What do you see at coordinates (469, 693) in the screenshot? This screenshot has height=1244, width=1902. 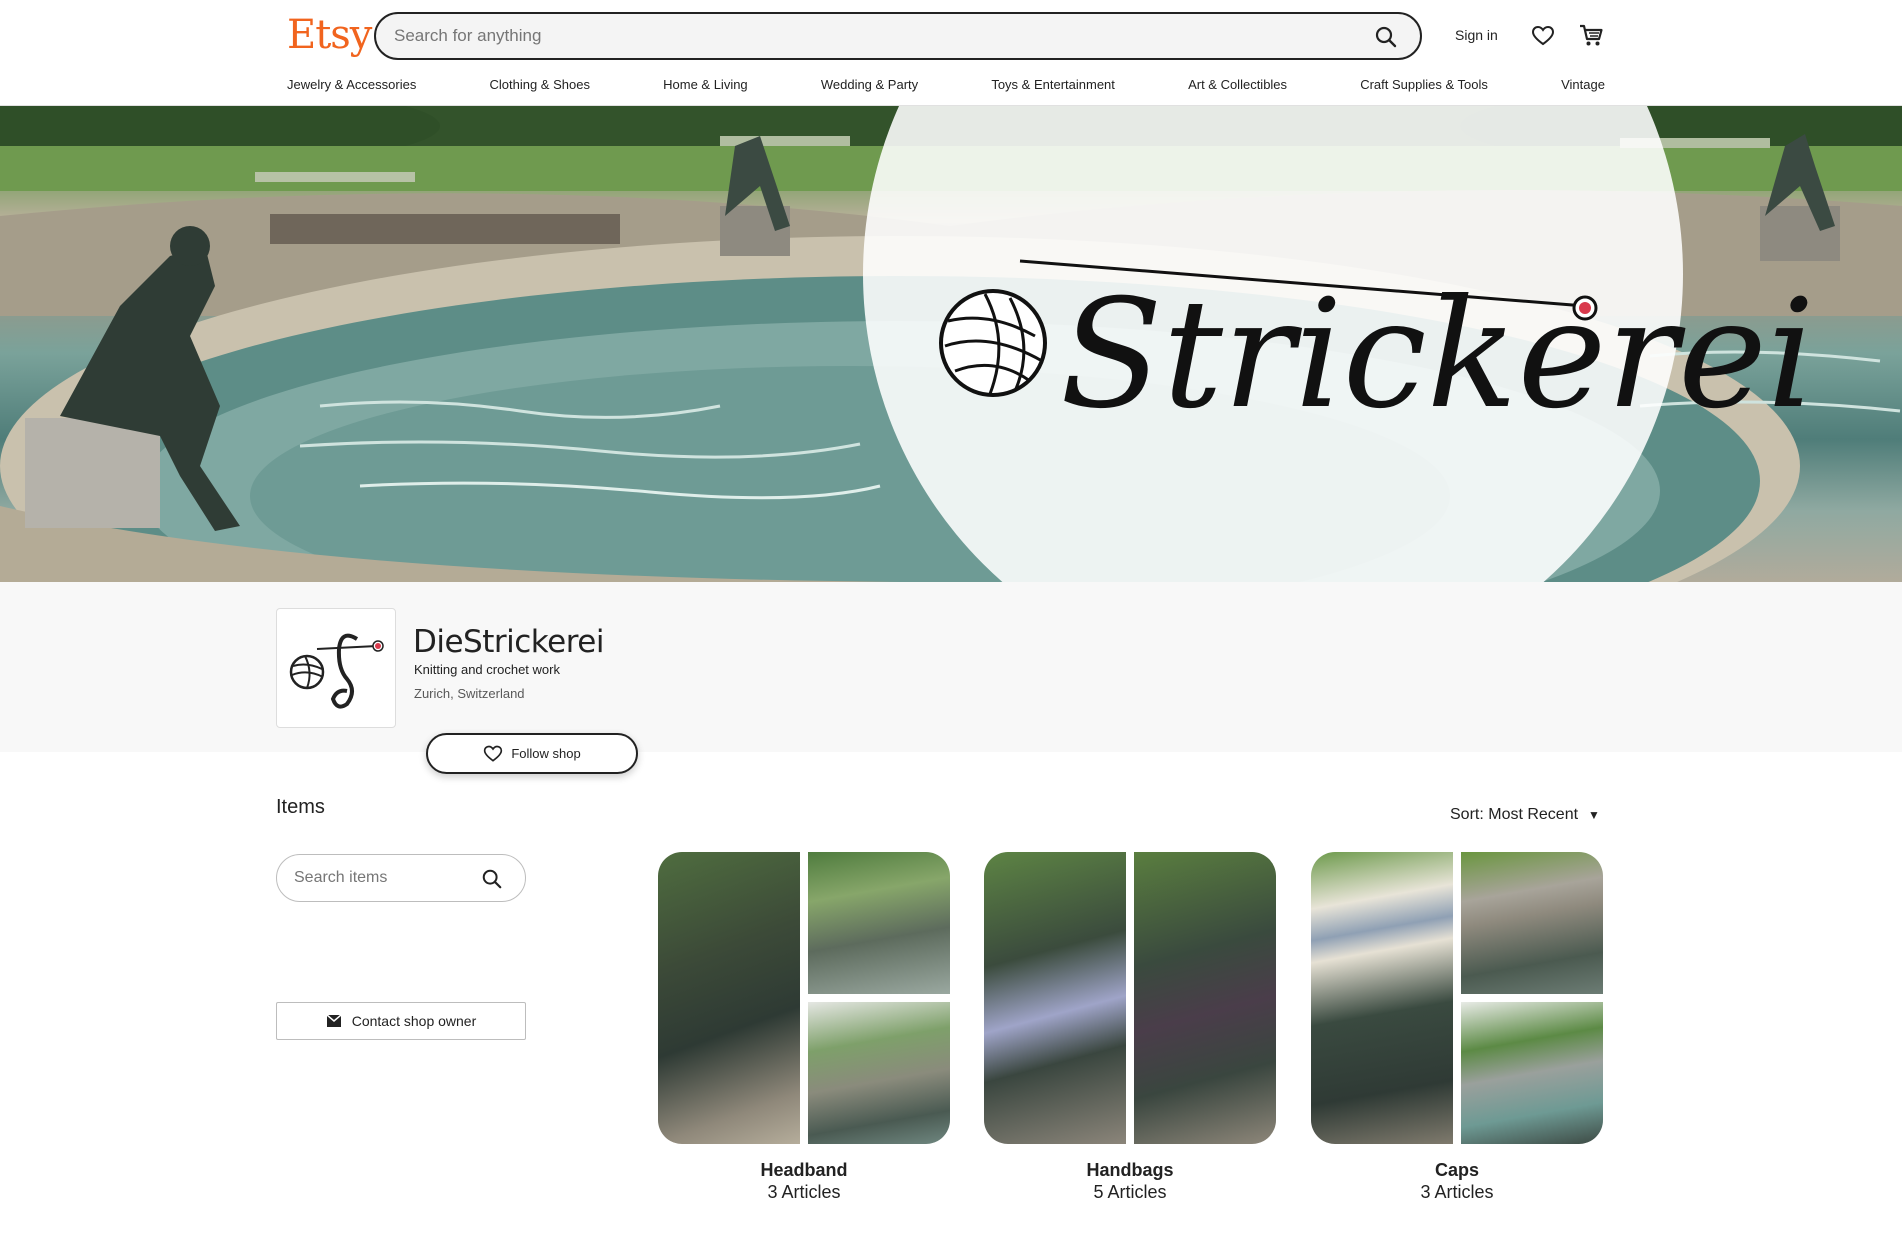 I see `shop-location: Zurich, Switzerland` at bounding box center [469, 693].